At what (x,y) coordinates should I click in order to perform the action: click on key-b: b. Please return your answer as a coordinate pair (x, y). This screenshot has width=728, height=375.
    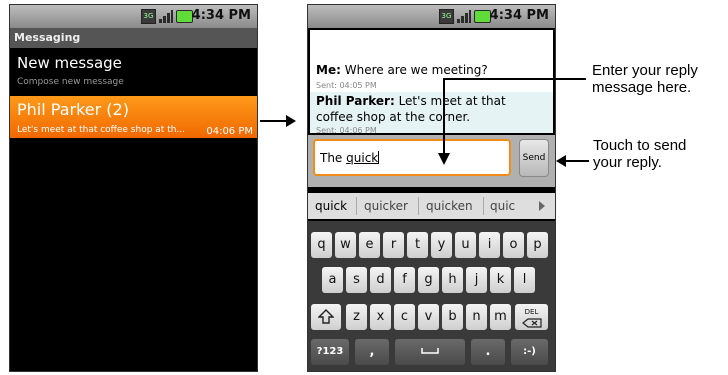
    Looking at the image, I should click on (452, 317).